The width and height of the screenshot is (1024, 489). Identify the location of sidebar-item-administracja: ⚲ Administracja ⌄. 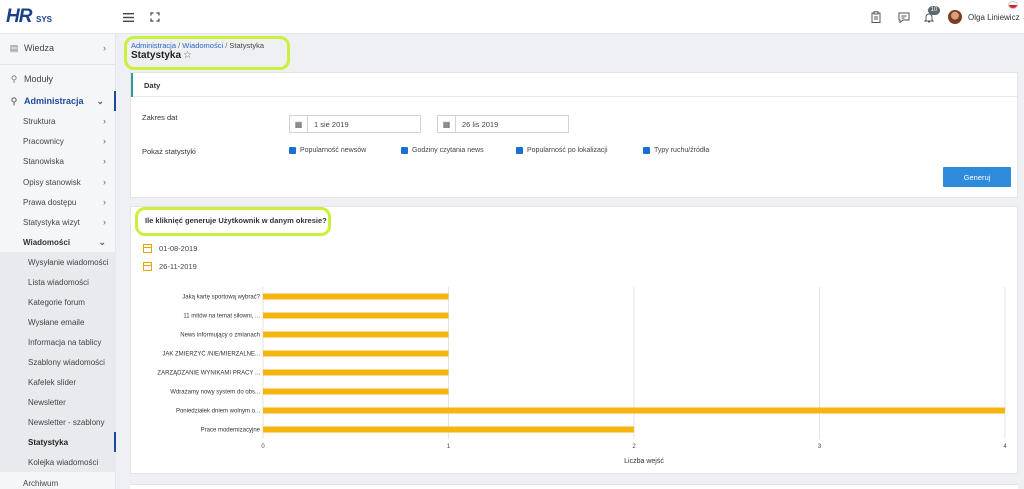
(58, 101).